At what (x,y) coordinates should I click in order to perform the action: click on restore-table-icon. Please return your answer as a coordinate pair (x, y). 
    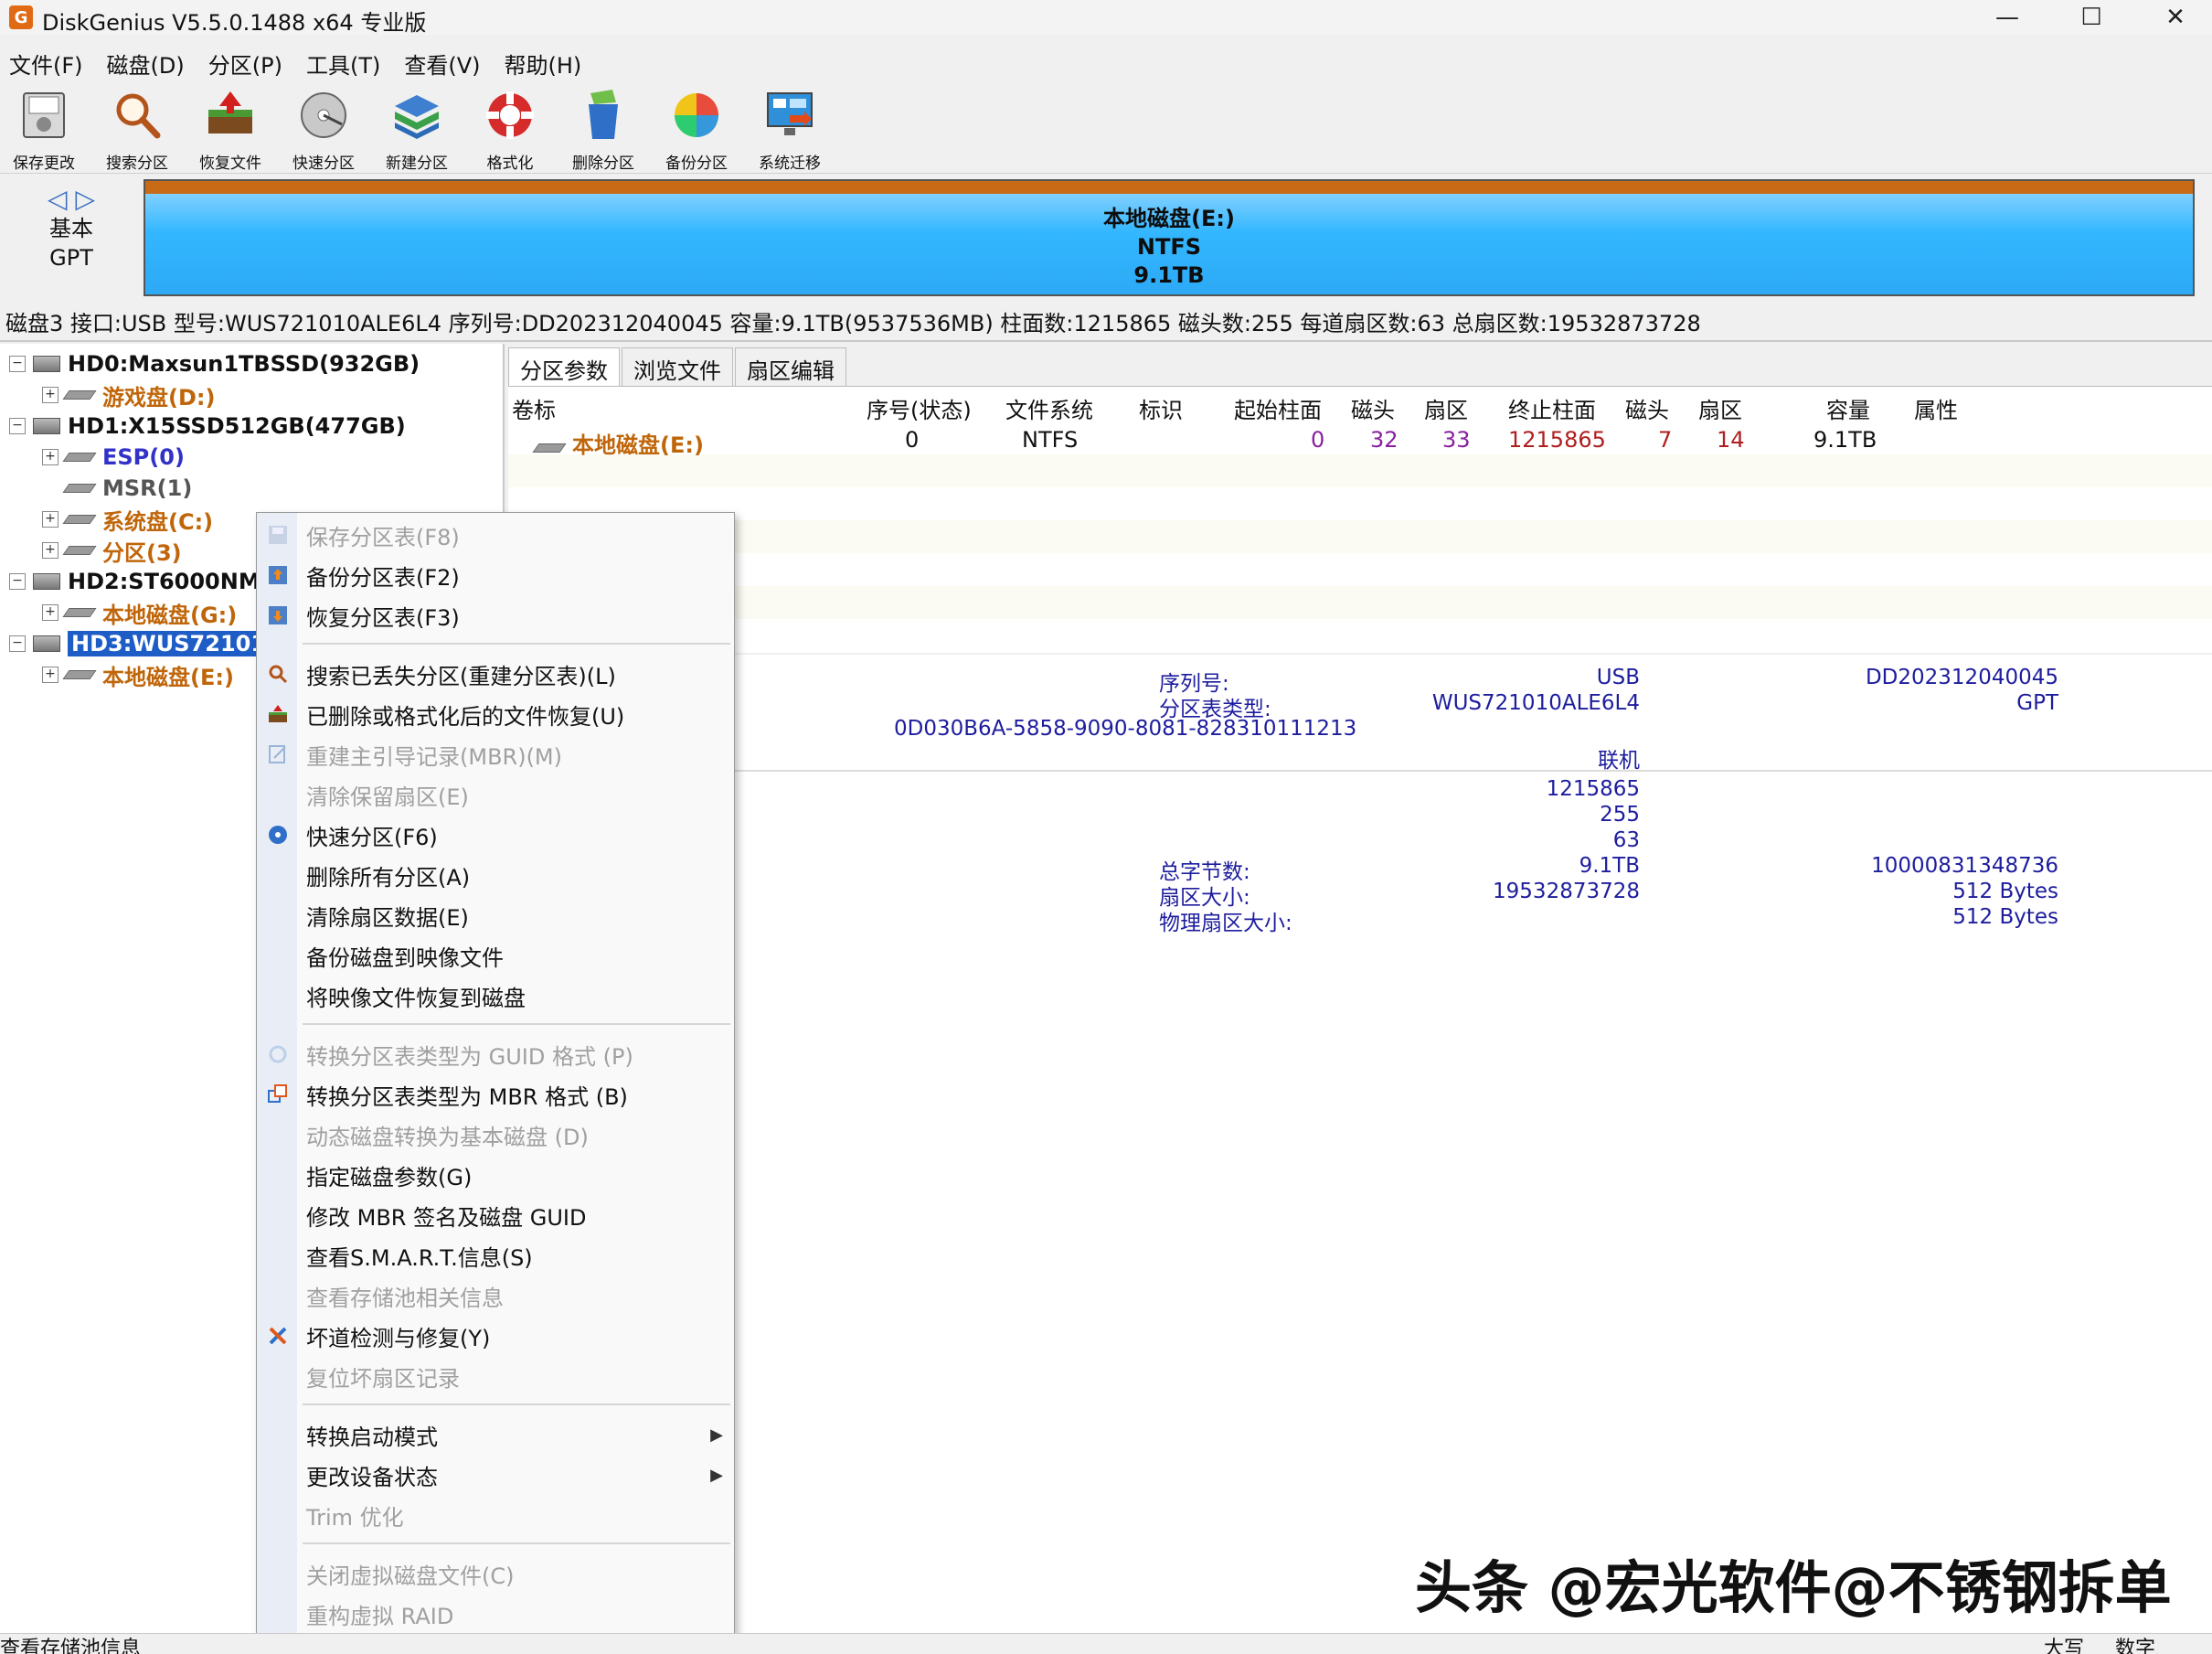
    Looking at the image, I should click on (278, 615).